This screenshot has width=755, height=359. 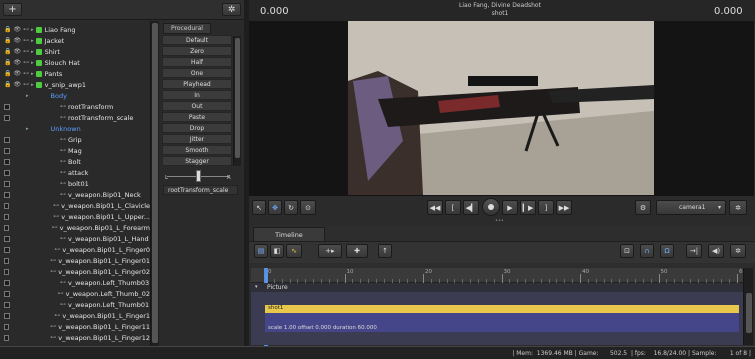 I want to click on procedural-drop-button: Drop, so click(x=197, y=128).